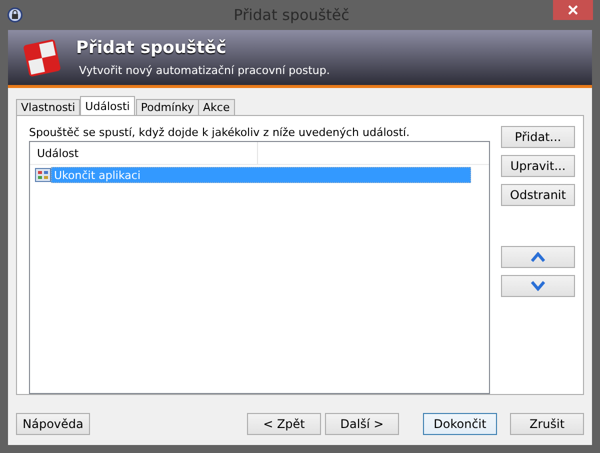 This screenshot has height=453, width=600. Describe the element at coordinates (538, 195) in the screenshot. I see `edit-button: Odstranit` at that location.